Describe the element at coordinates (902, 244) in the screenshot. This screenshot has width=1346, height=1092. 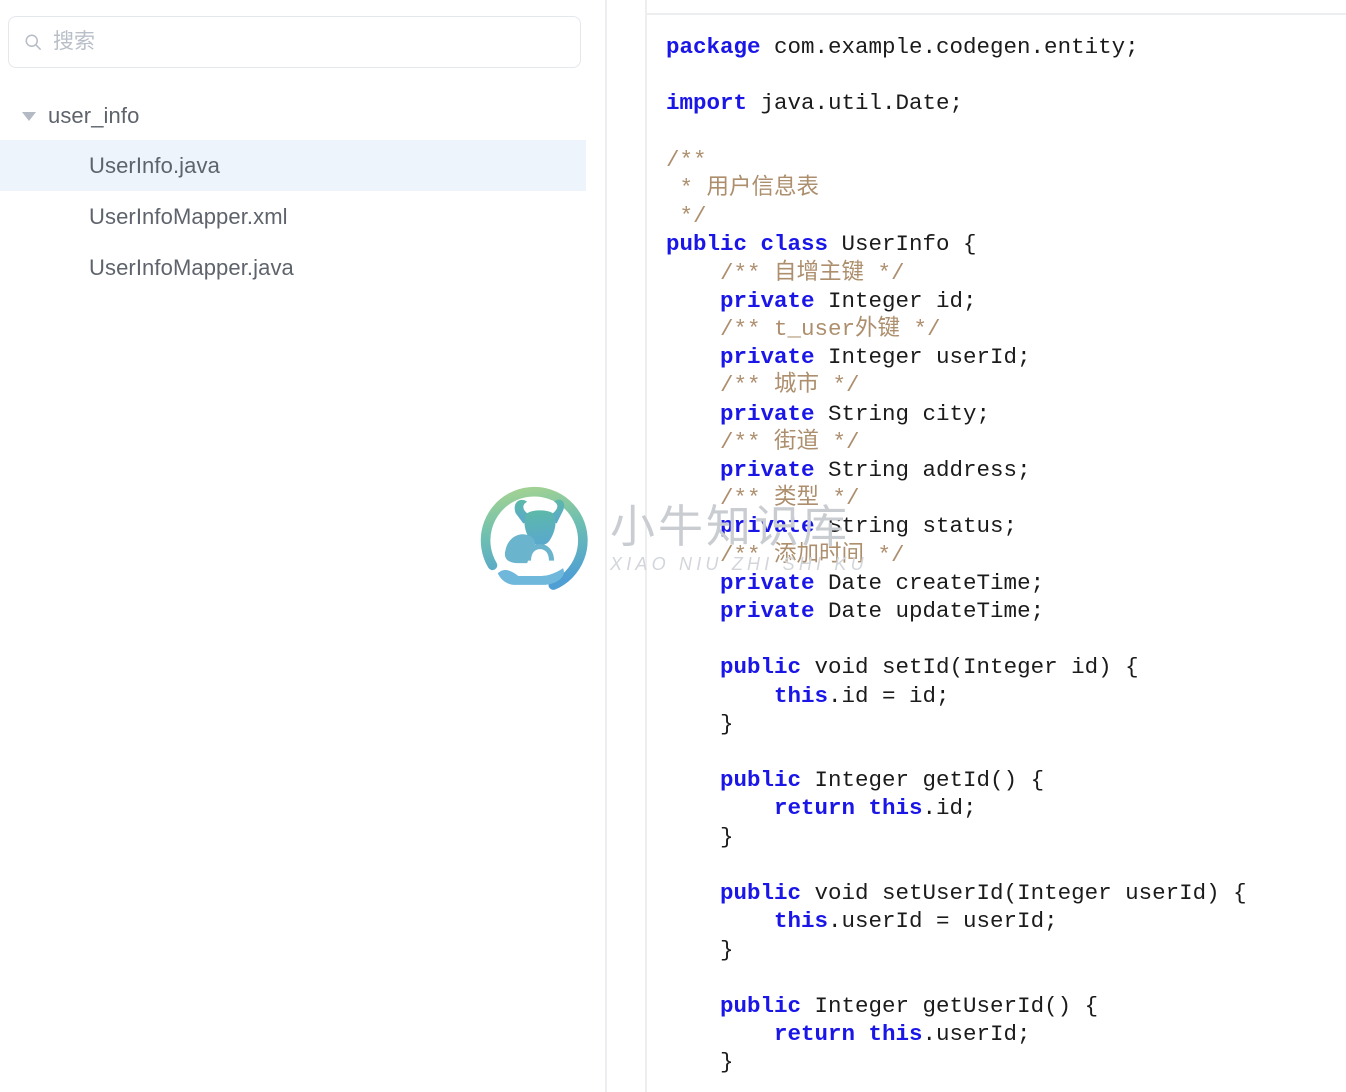
I see `code-token-pl: UserInfo {` at that location.